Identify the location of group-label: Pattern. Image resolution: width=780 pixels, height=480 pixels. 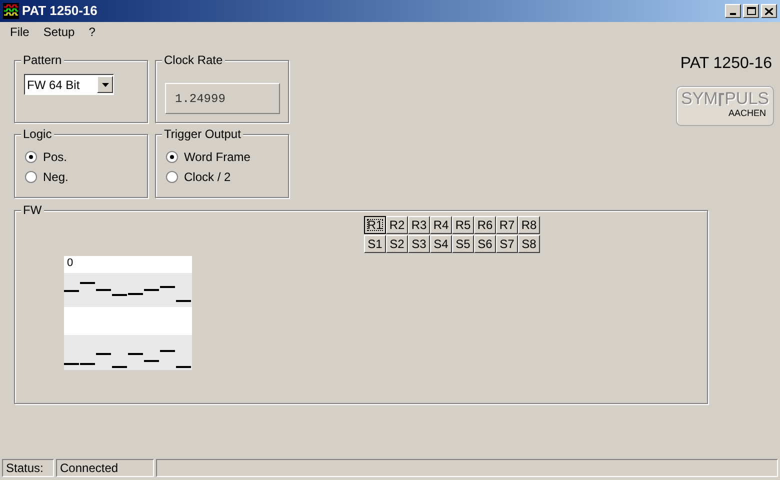
(42, 60).